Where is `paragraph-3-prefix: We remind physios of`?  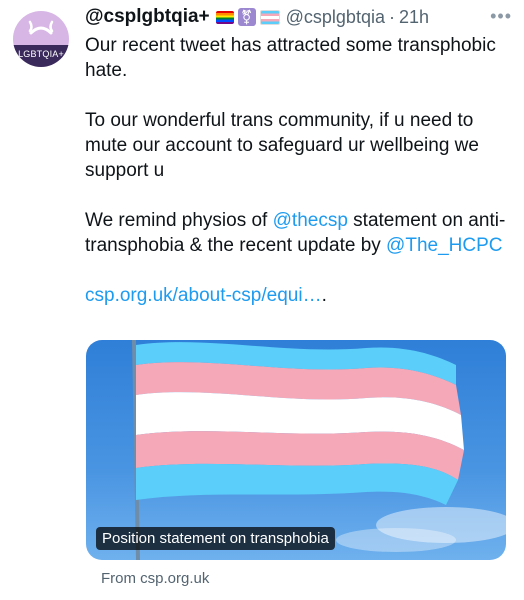
paragraph-3-prefix: We remind physios of is located at coordinates (179, 220).